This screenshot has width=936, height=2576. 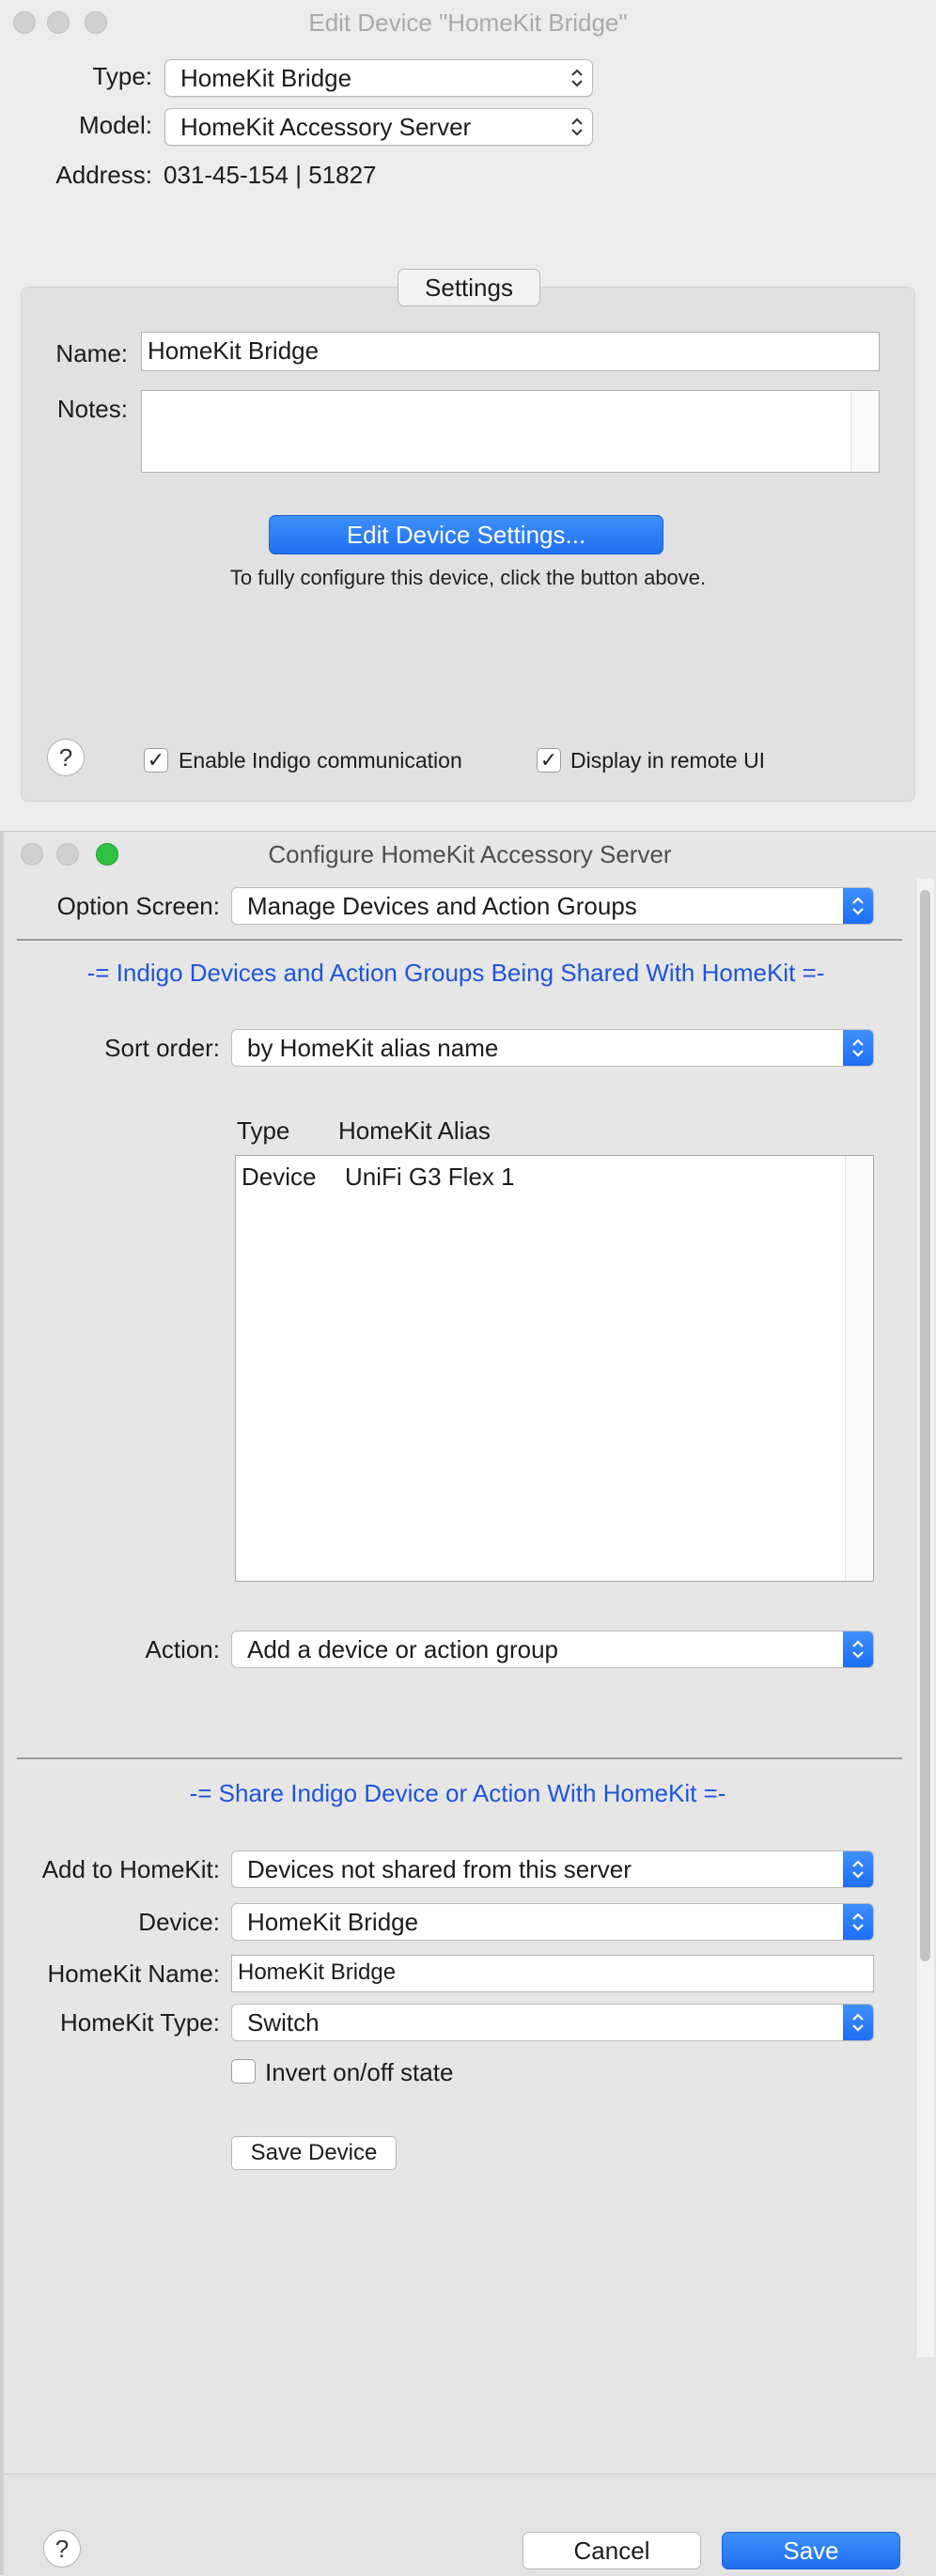 I want to click on cancel-button: Cancel, so click(x=612, y=2550).